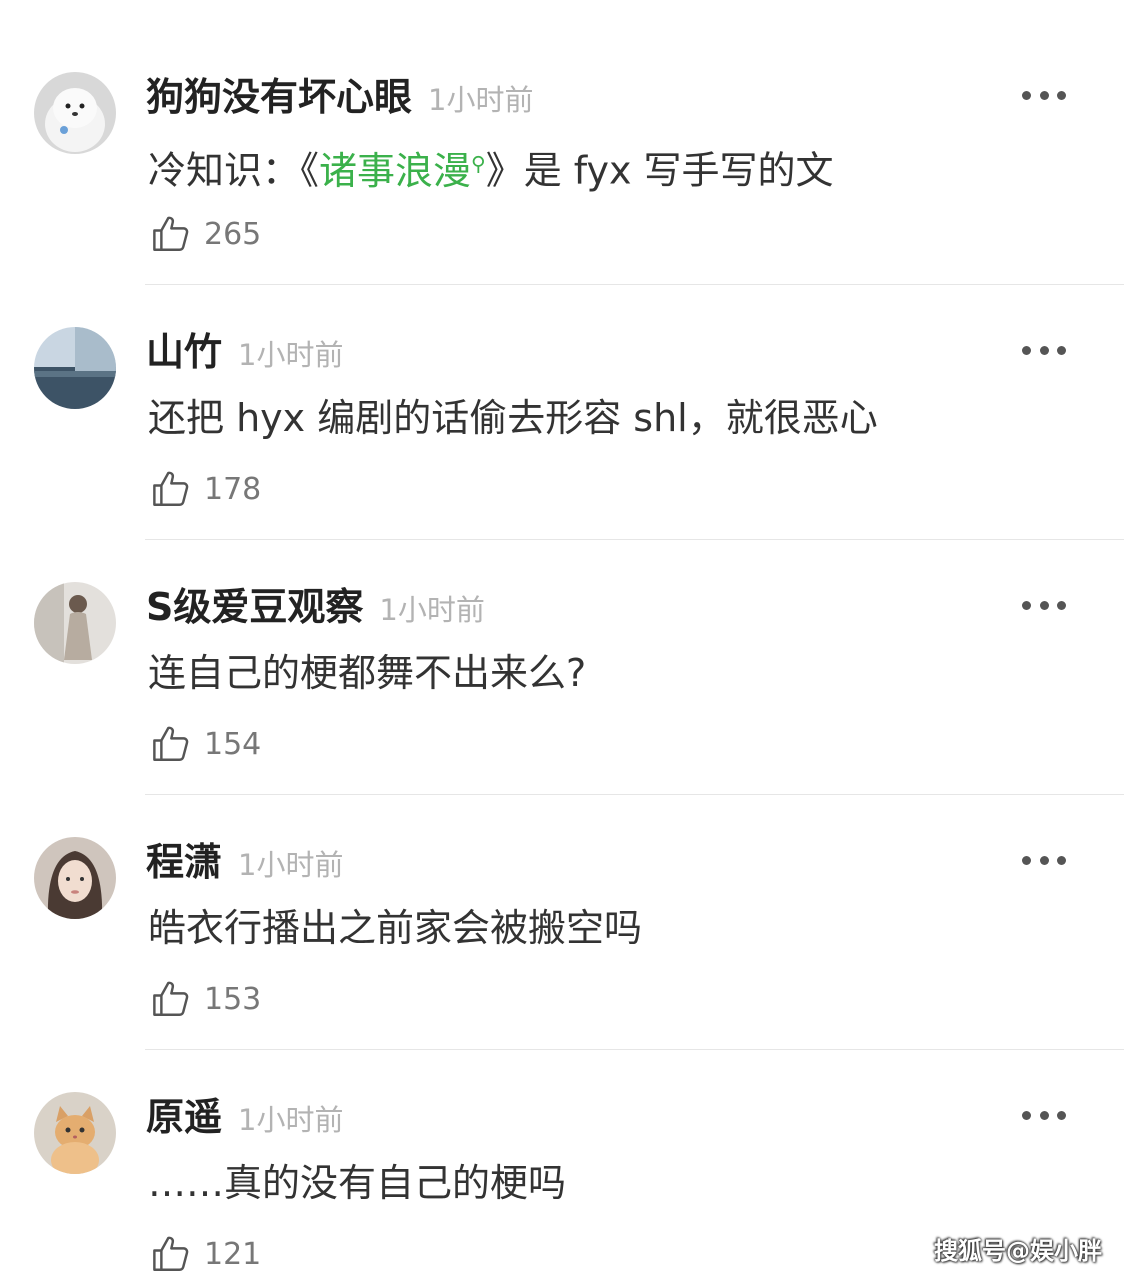 The image size is (1124, 1276). Describe the element at coordinates (395, 171) in the screenshot. I see `topic-label: 诸事浪漫` at that location.